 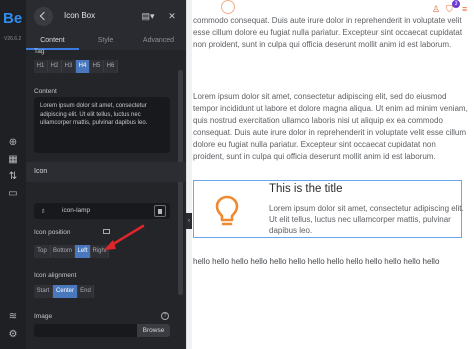 What do you see at coordinates (100, 251) in the screenshot?
I see `position-right-button: Right` at bounding box center [100, 251].